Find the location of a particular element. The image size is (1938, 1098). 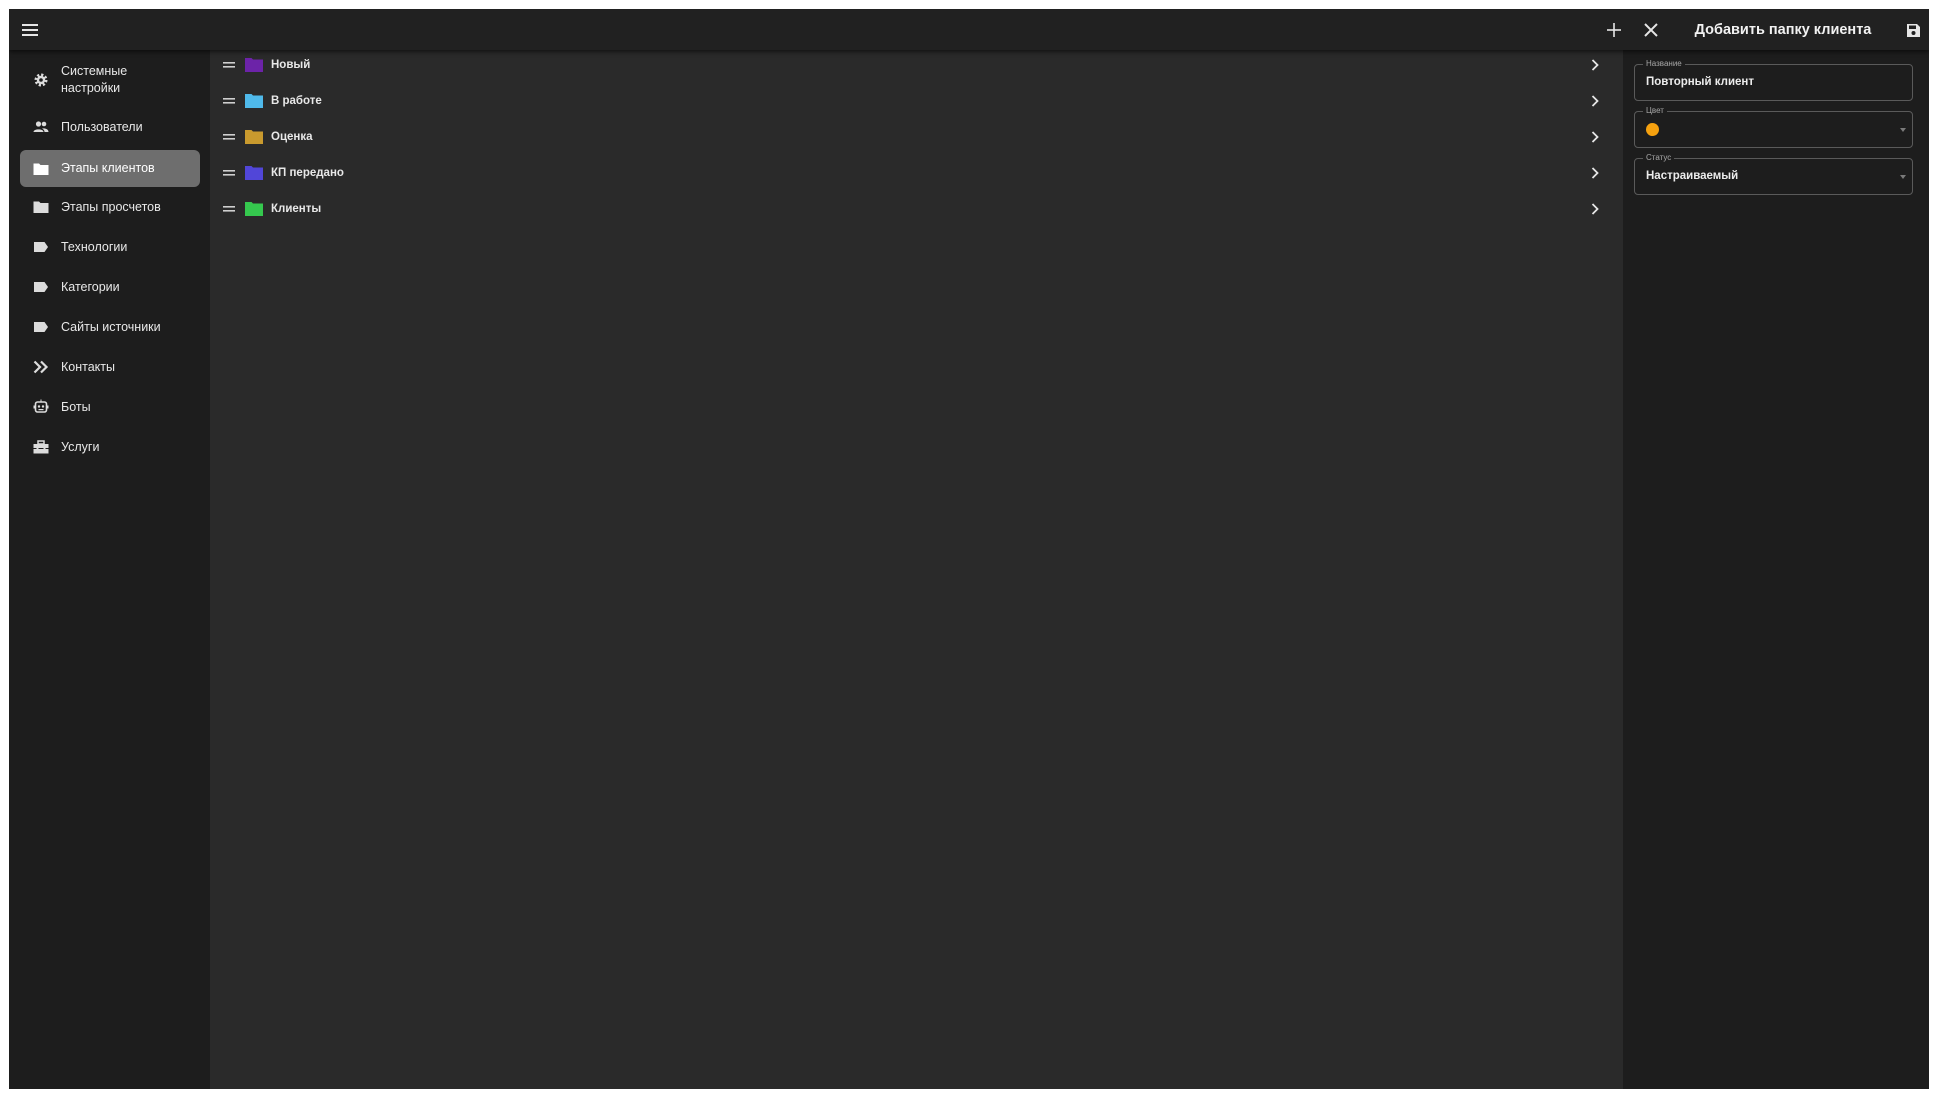

sidebar-item-source-sites: Сайты источники is located at coordinates (110, 327).